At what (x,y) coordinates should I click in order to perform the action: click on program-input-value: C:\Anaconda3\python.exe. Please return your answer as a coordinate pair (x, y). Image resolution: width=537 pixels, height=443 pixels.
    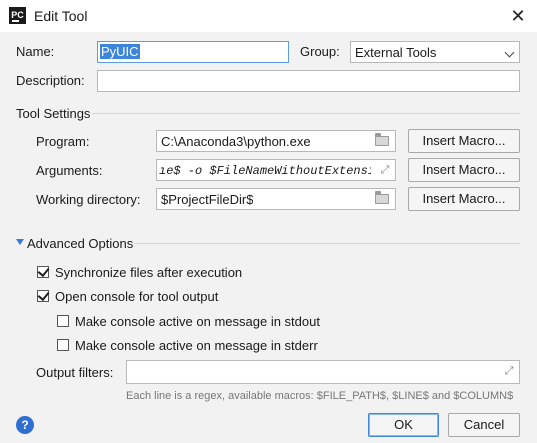
    Looking at the image, I should click on (236, 141).